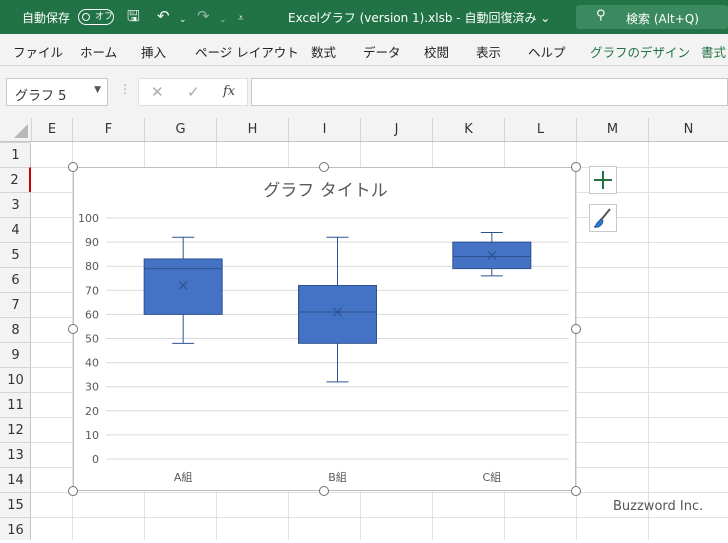 Image resolution: width=728 pixels, height=543 pixels. I want to click on formula-bar: グラフ 5 ▼ ⋮ ✕ ✓ fx, so click(364, 92).